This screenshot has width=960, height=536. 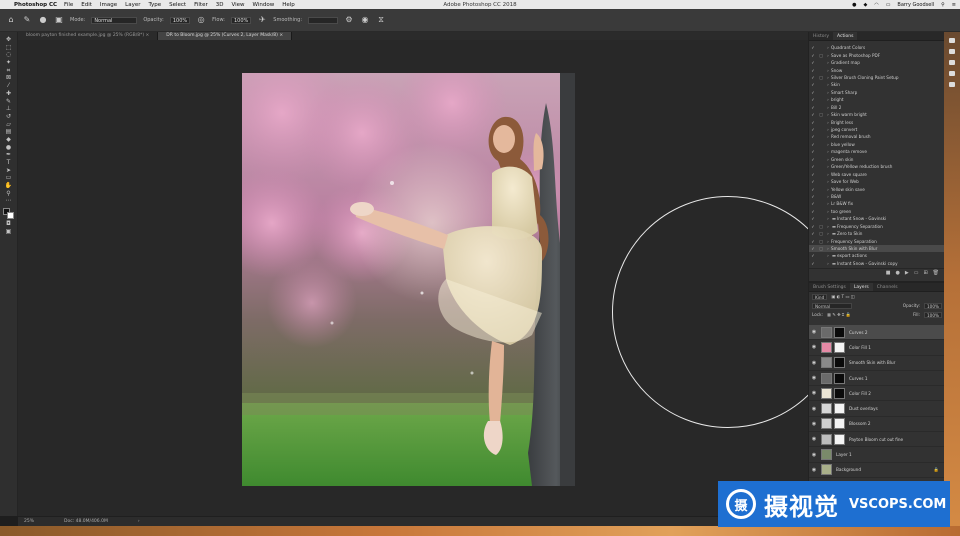 What do you see at coordinates (877, 218) in the screenshot?
I see `action-item: ✓ › ▬ Instant Snow - Gavinski` at bounding box center [877, 218].